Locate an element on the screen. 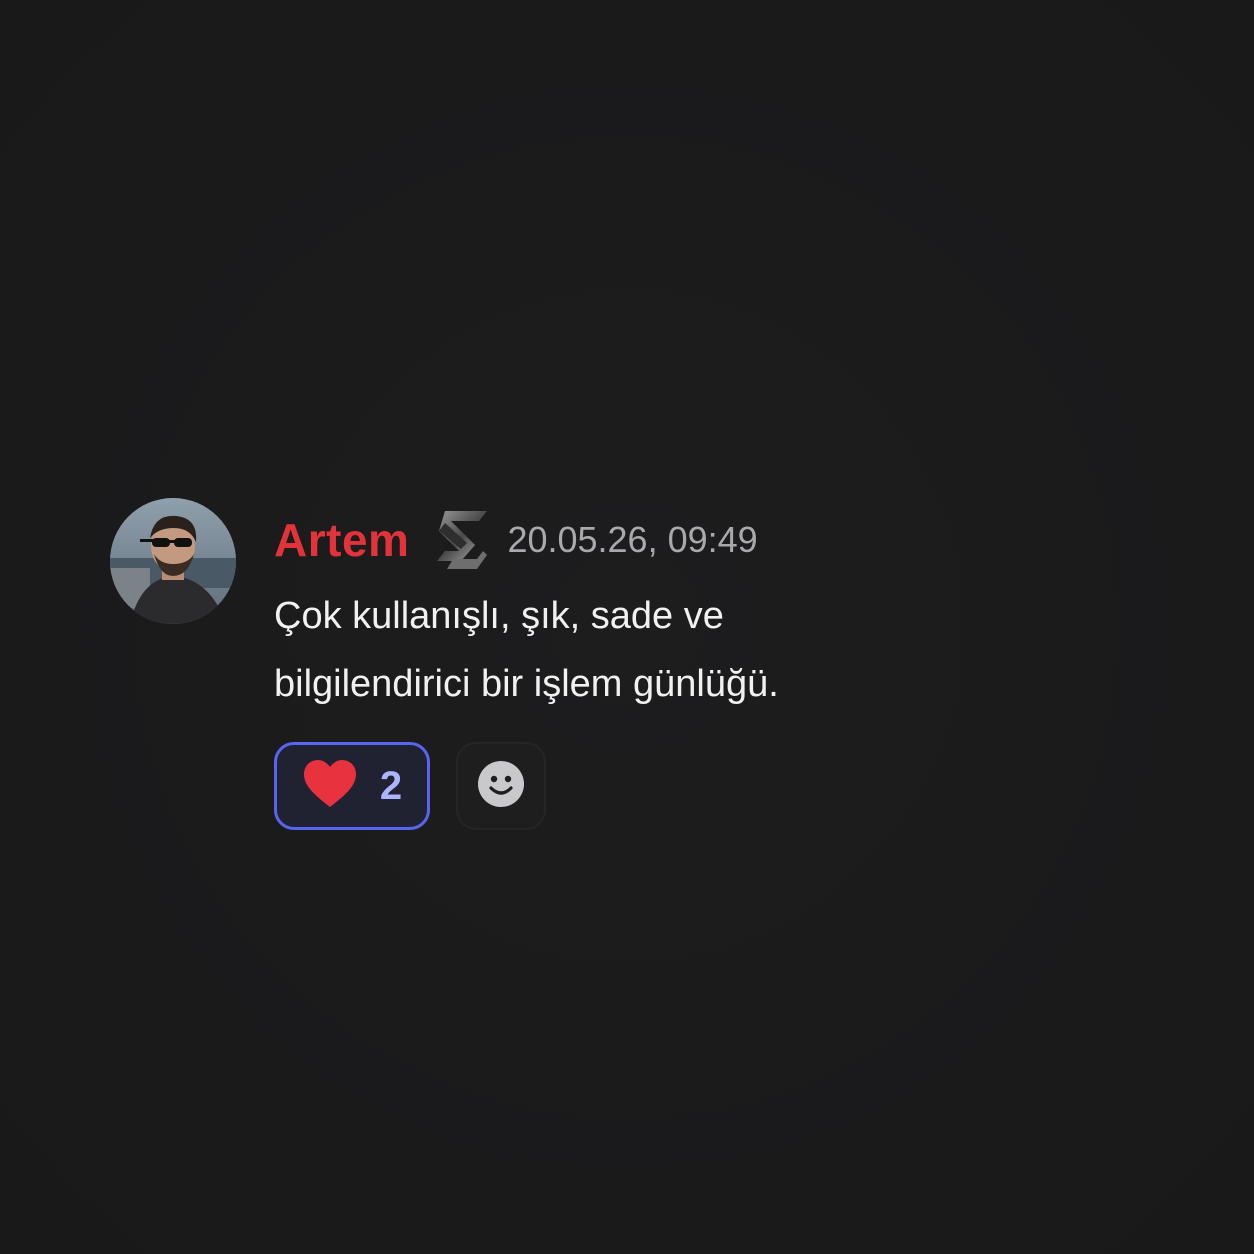 Image resolution: width=1254 pixels, height=1254 pixels. message-body-line: Çok kullanışlı, şık, sade ve is located at coordinates (499, 616).